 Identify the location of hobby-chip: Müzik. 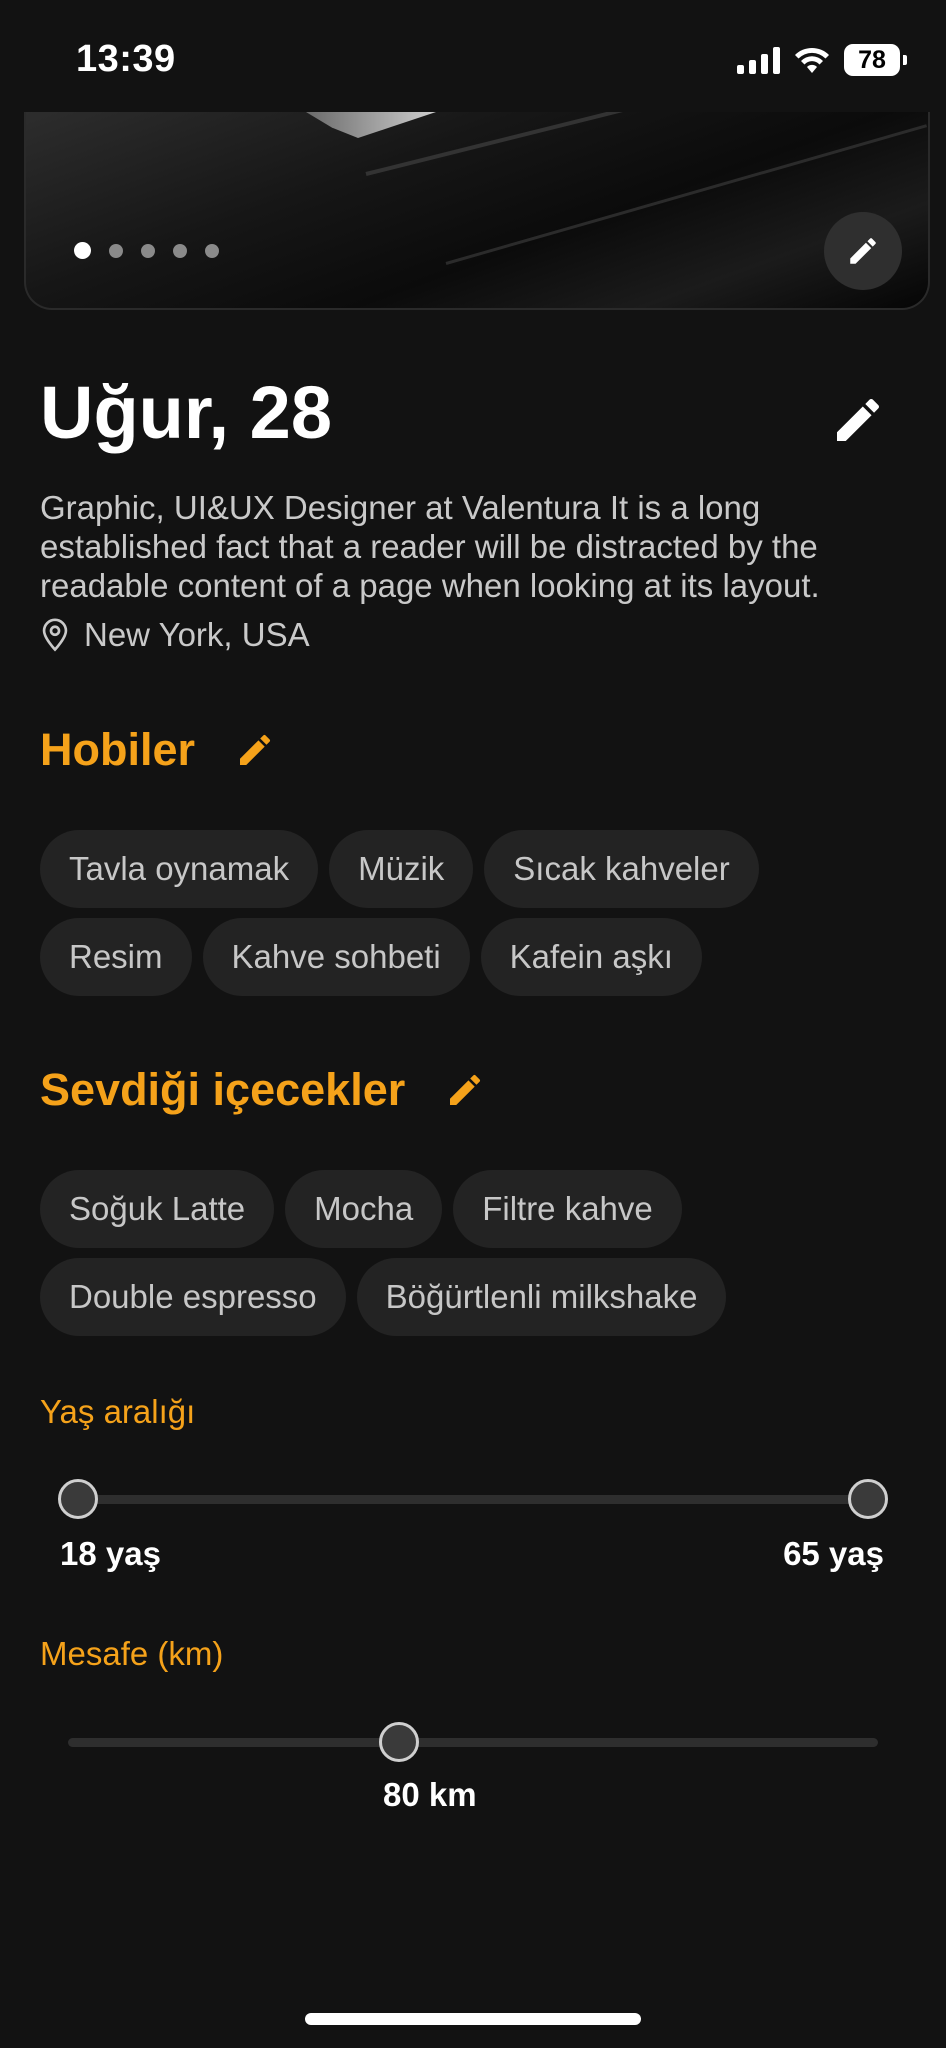
(401, 869).